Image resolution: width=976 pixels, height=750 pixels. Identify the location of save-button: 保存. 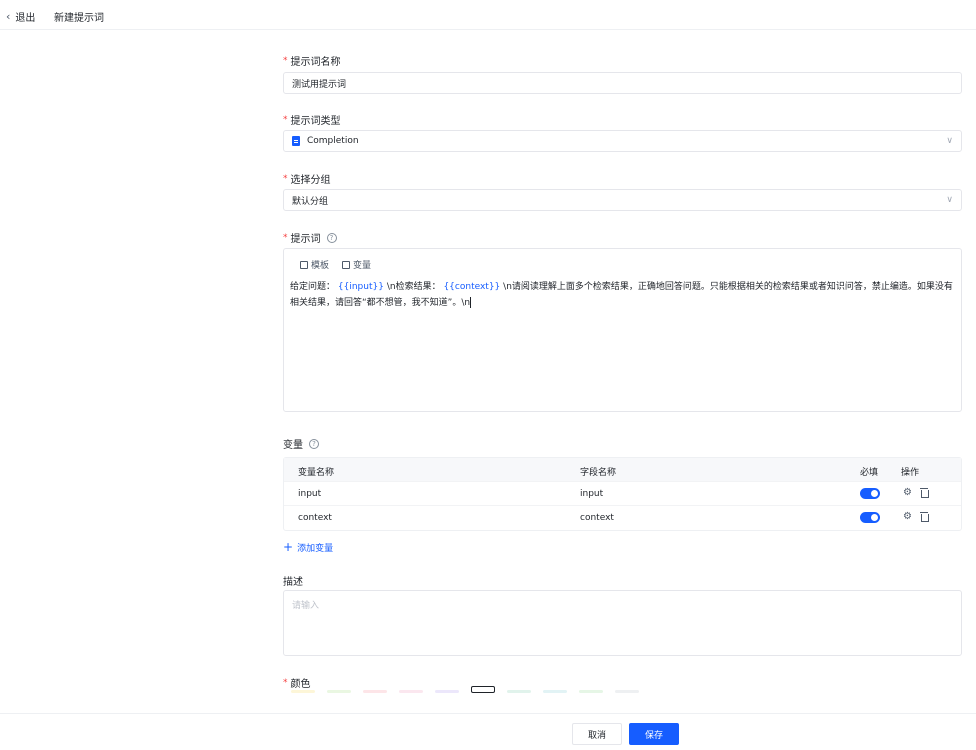
(654, 734).